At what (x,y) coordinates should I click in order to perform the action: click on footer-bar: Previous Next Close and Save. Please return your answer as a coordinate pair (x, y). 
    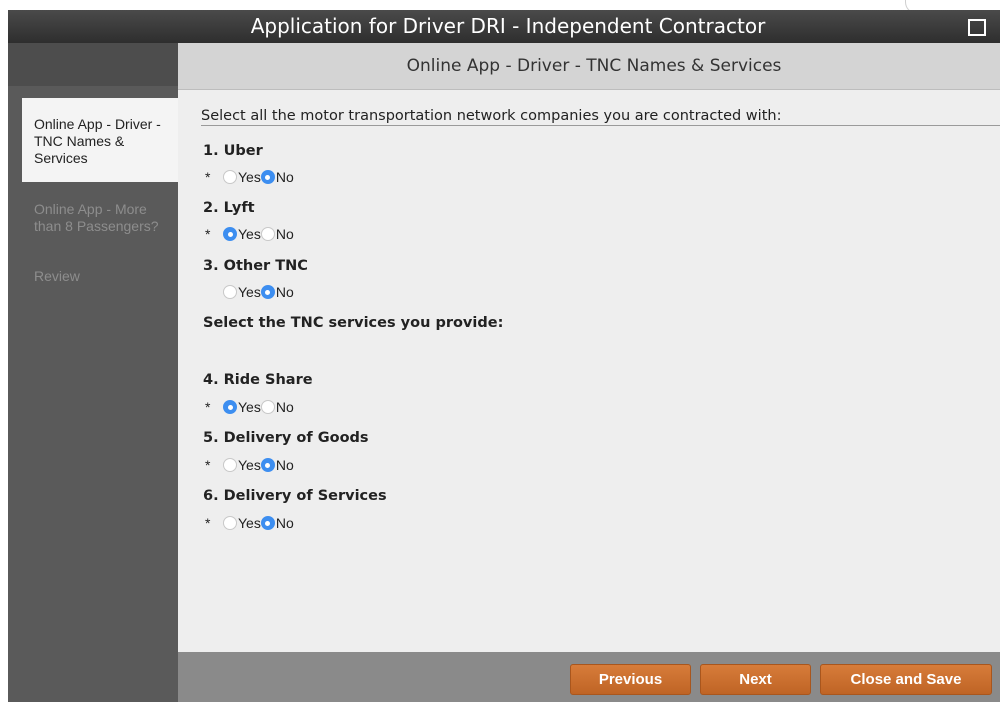
    Looking at the image, I should click on (589, 677).